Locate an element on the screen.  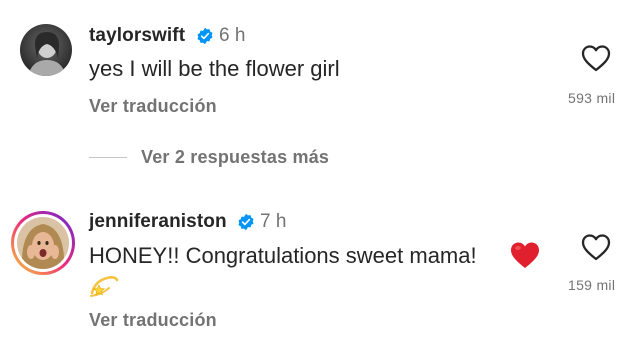
replies-divider is located at coordinates (108, 157).